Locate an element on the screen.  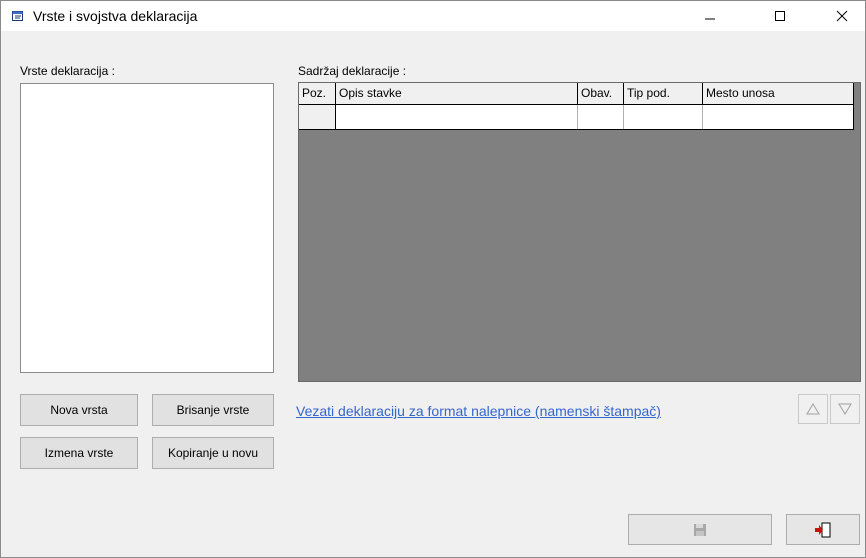
minimize-button is located at coordinates (710, 16).